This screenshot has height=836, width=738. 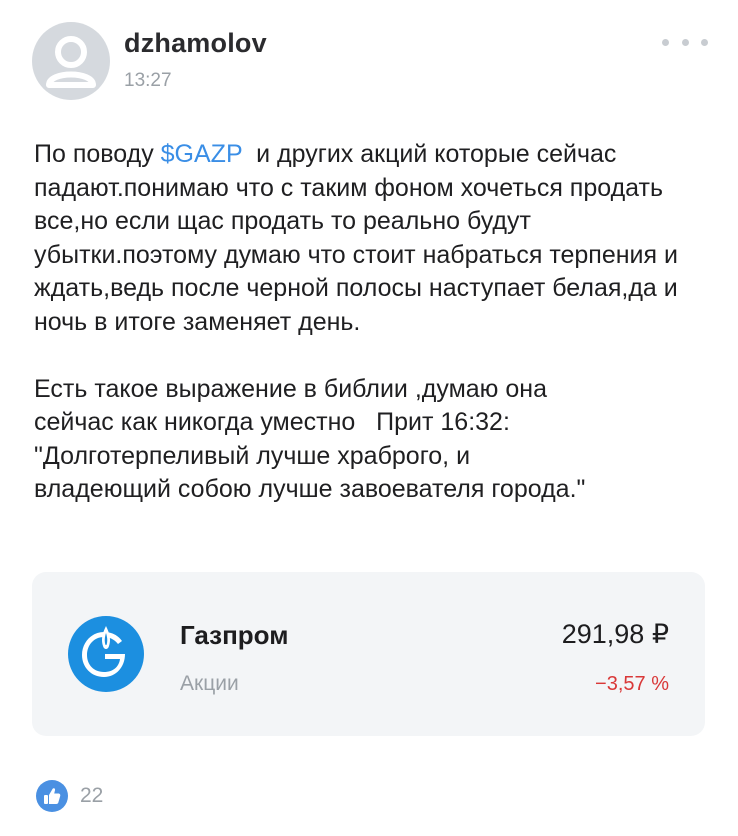 What do you see at coordinates (290, 388) in the screenshot?
I see `paragraph-line: Есть такое выражение в библии ,думаю она` at bounding box center [290, 388].